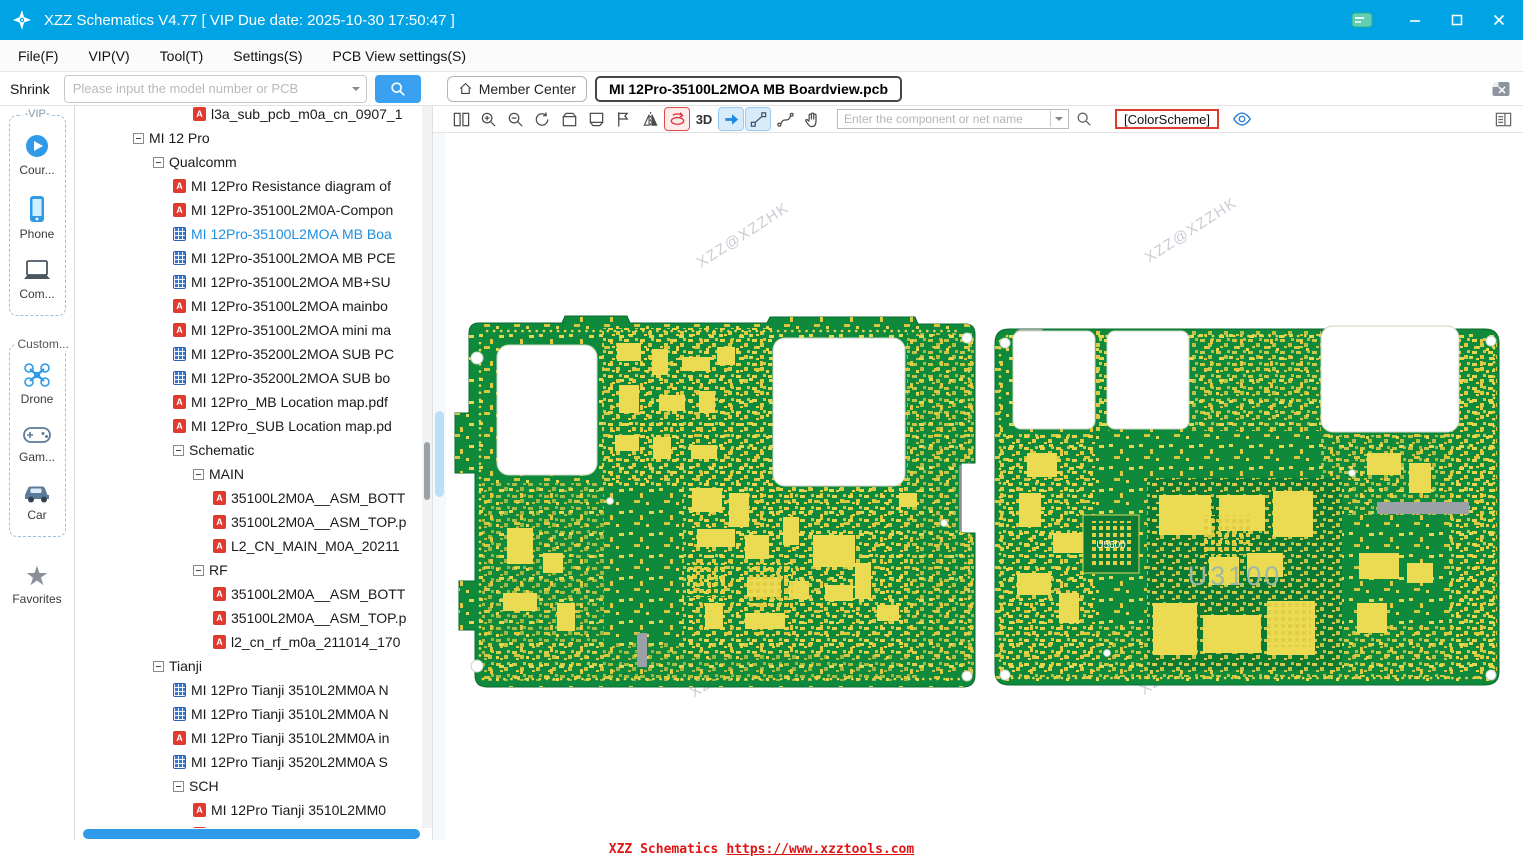 The height and width of the screenshot is (858, 1523). I want to click on tree-item: Al3a_sub_pcb_m0a_cn_0907_1, so click(248, 116).